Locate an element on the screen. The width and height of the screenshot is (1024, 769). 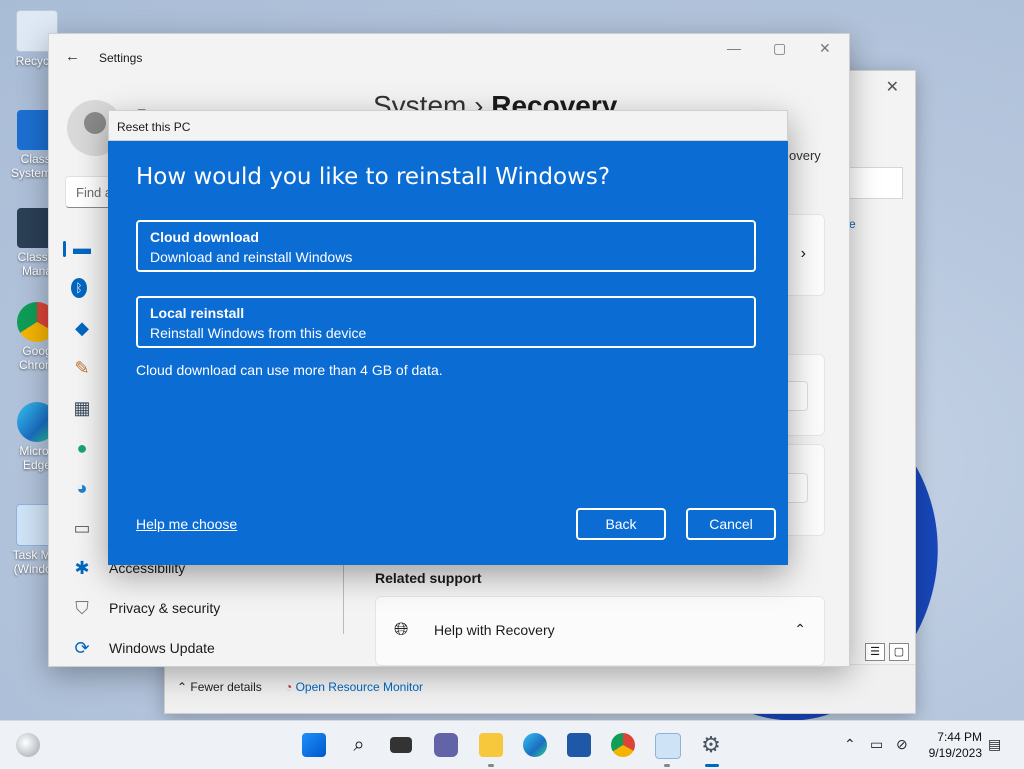
open-resource-monitor-label: Open Resource Monitor is located at coordinates (359, 687).